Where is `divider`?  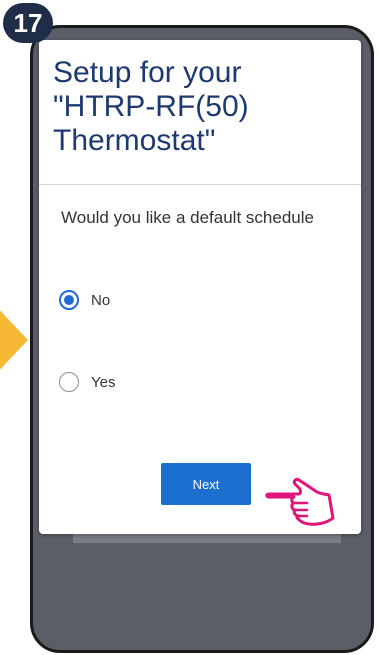 divider is located at coordinates (200, 184).